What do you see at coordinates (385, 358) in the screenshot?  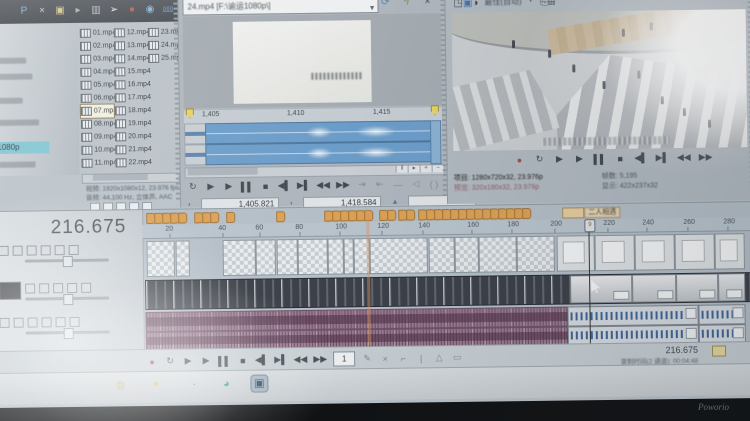 I see `transport-button-icon: ×` at bounding box center [385, 358].